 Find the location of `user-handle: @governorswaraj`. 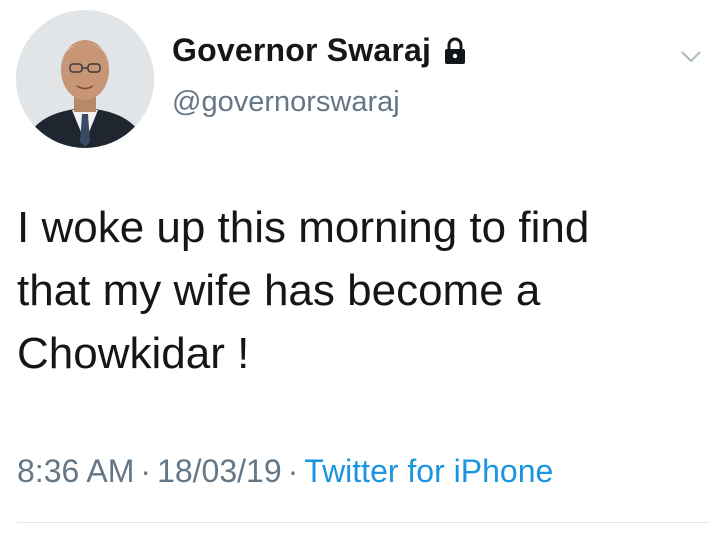

user-handle: @governorswaraj is located at coordinates (286, 102).